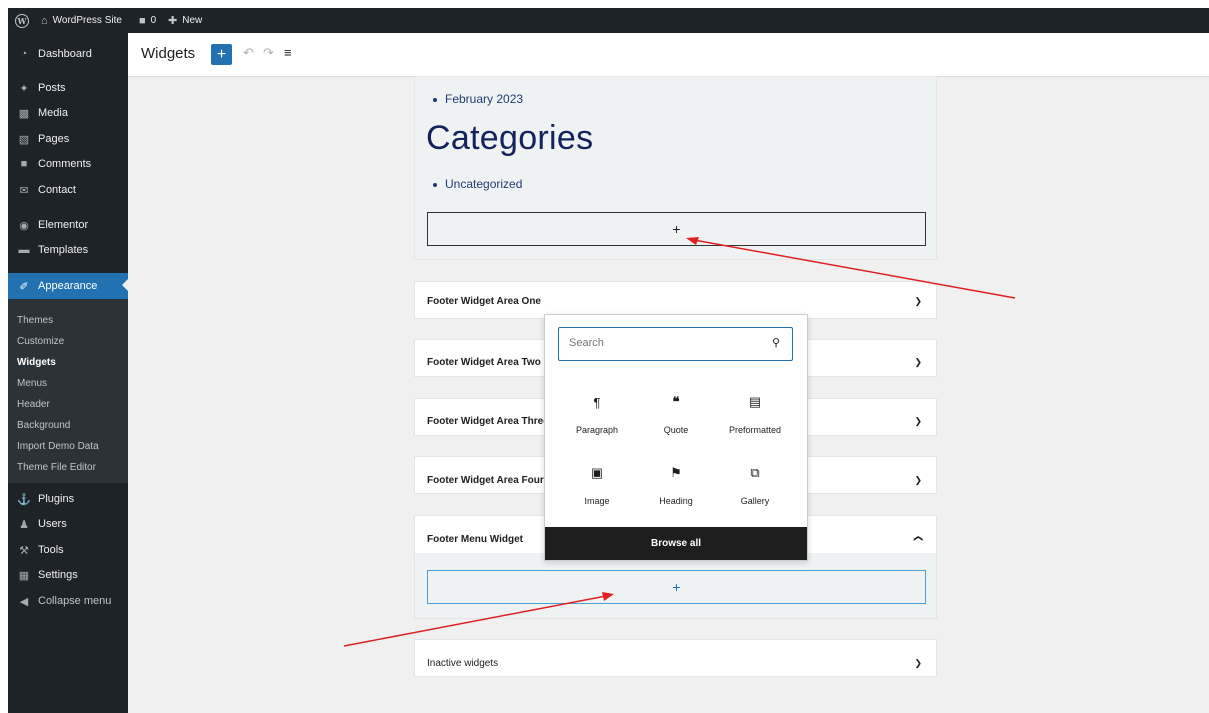 The height and width of the screenshot is (713, 1209). What do you see at coordinates (22, 20) in the screenshot?
I see `wordpress-logo-button: W` at bounding box center [22, 20].